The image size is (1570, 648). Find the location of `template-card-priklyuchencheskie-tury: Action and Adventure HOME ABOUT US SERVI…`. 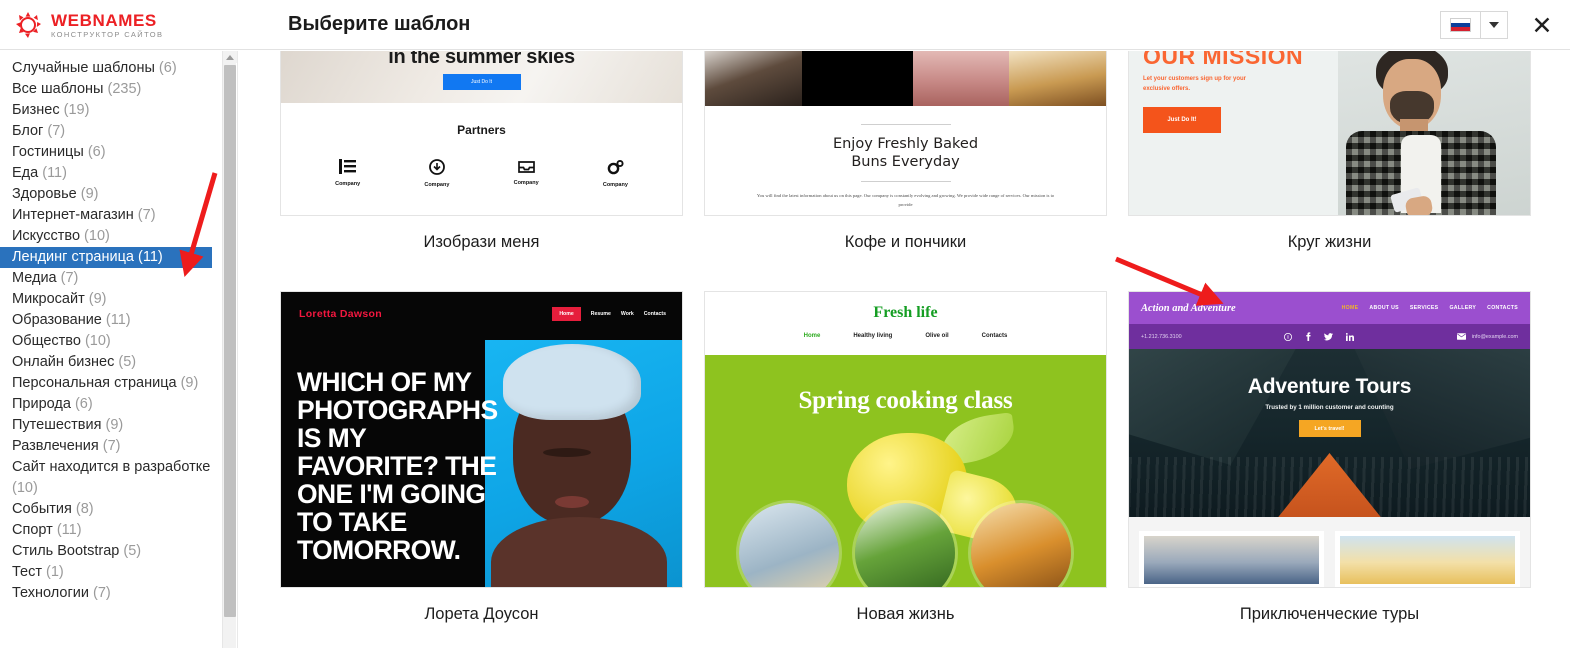

template-card-priklyuchencheskie-tury: Action and Adventure HOME ABOUT US SERVI… is located at coordinates (1329, 457).